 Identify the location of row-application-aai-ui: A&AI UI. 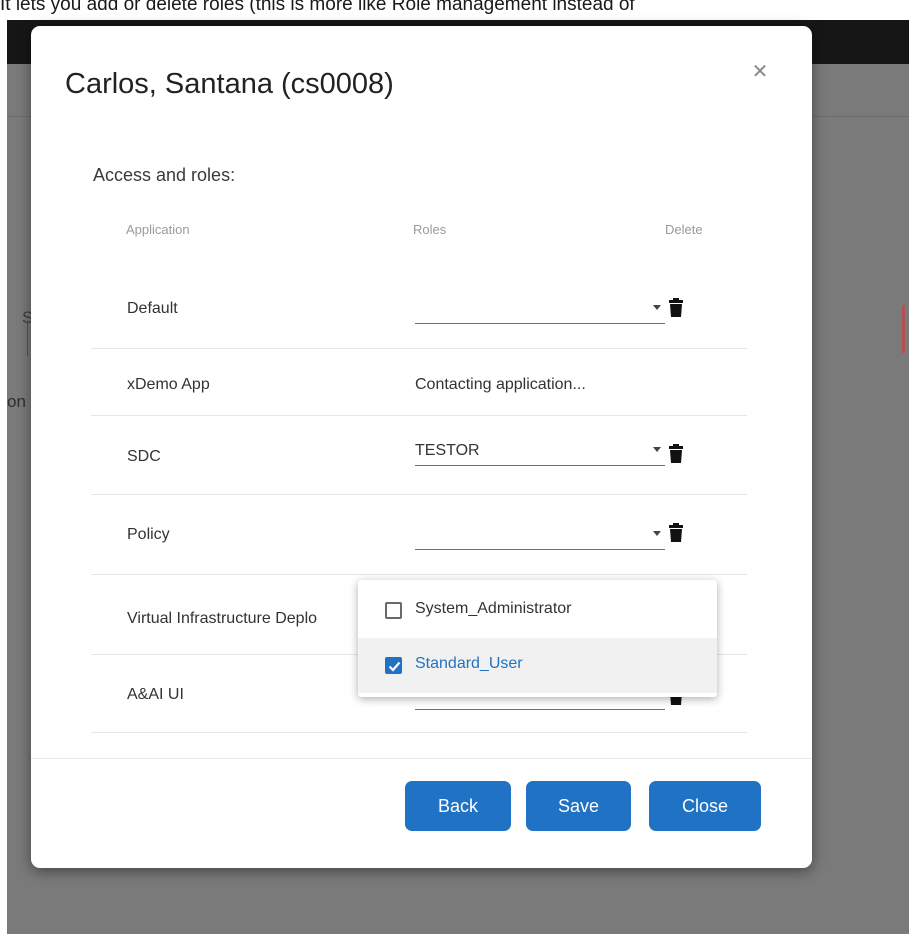
(155, 694).